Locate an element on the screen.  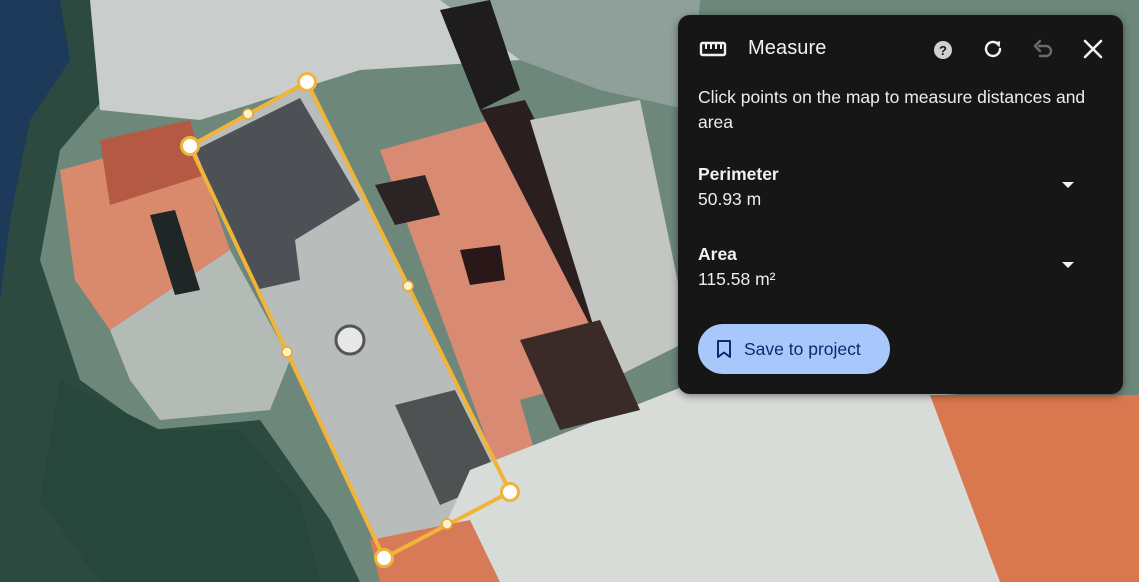
perimeter-label: Perimeter is located at coordinates (738, 174).